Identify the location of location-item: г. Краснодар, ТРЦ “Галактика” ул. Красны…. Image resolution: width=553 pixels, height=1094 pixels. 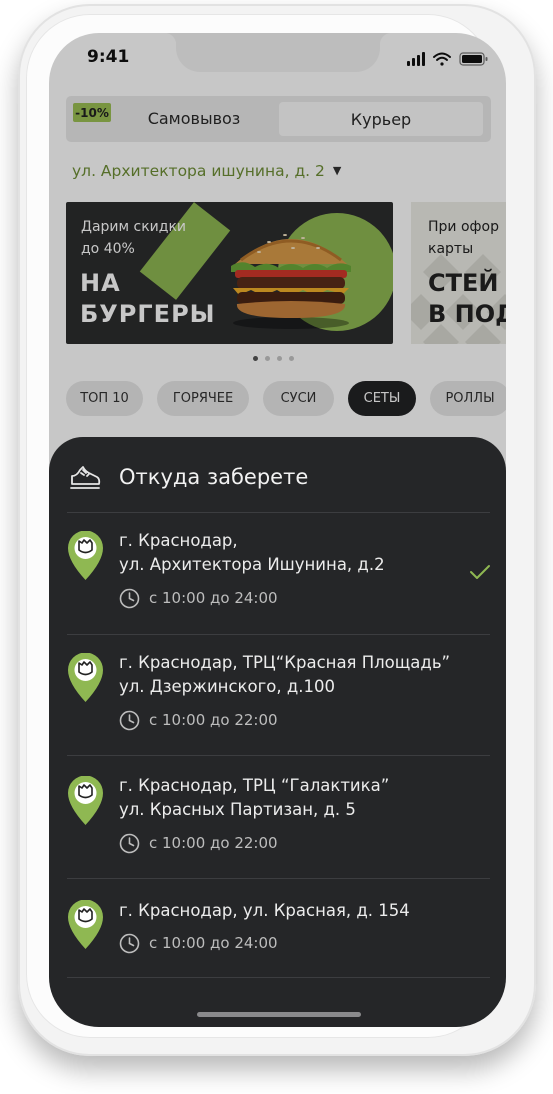
(277, 826).